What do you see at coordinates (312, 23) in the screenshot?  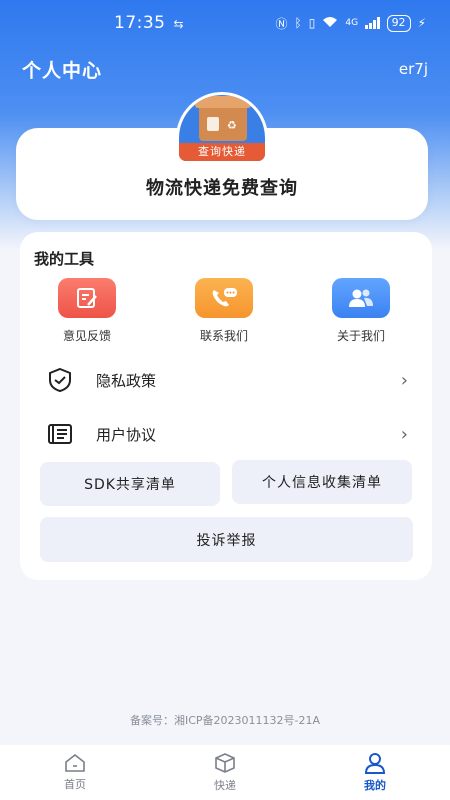 I see `vibrate-icon: ▯` at bounding box center [312, 23].